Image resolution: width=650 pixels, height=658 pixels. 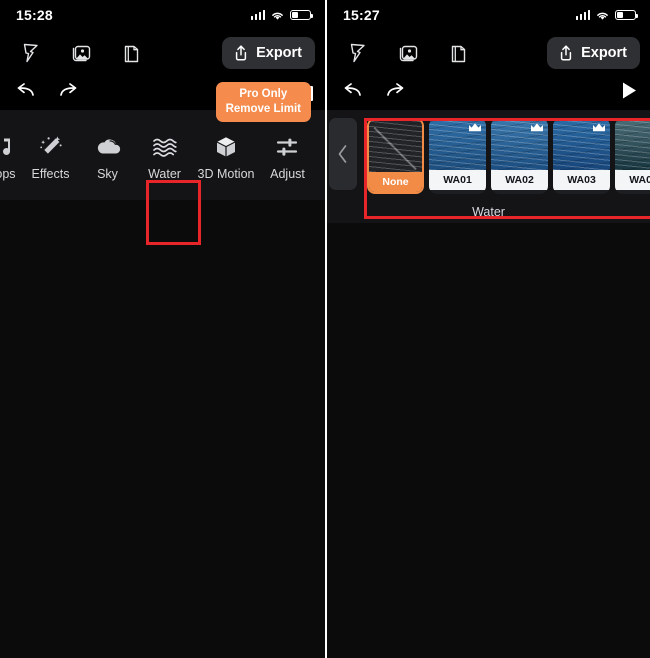 What do you see at coordinates (457, 180) in the screenshot?
I see `thumb-label: WA01` at bounding box center [457, 180].